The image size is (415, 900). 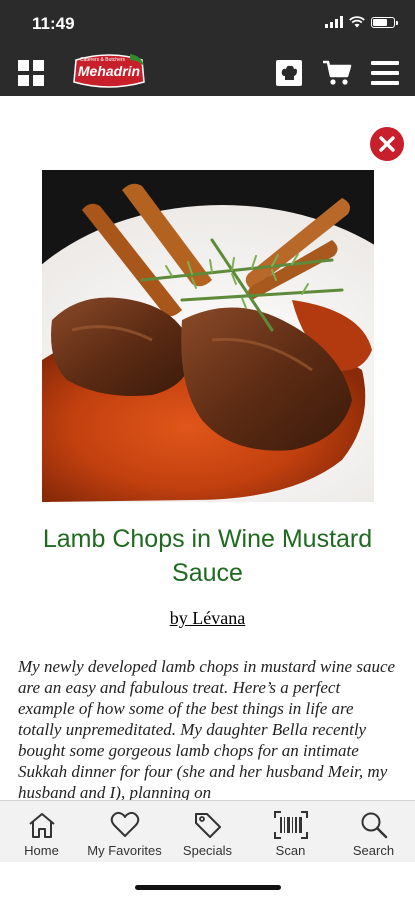 I want to click on tab-home: Home, so click(x=41, y=832).